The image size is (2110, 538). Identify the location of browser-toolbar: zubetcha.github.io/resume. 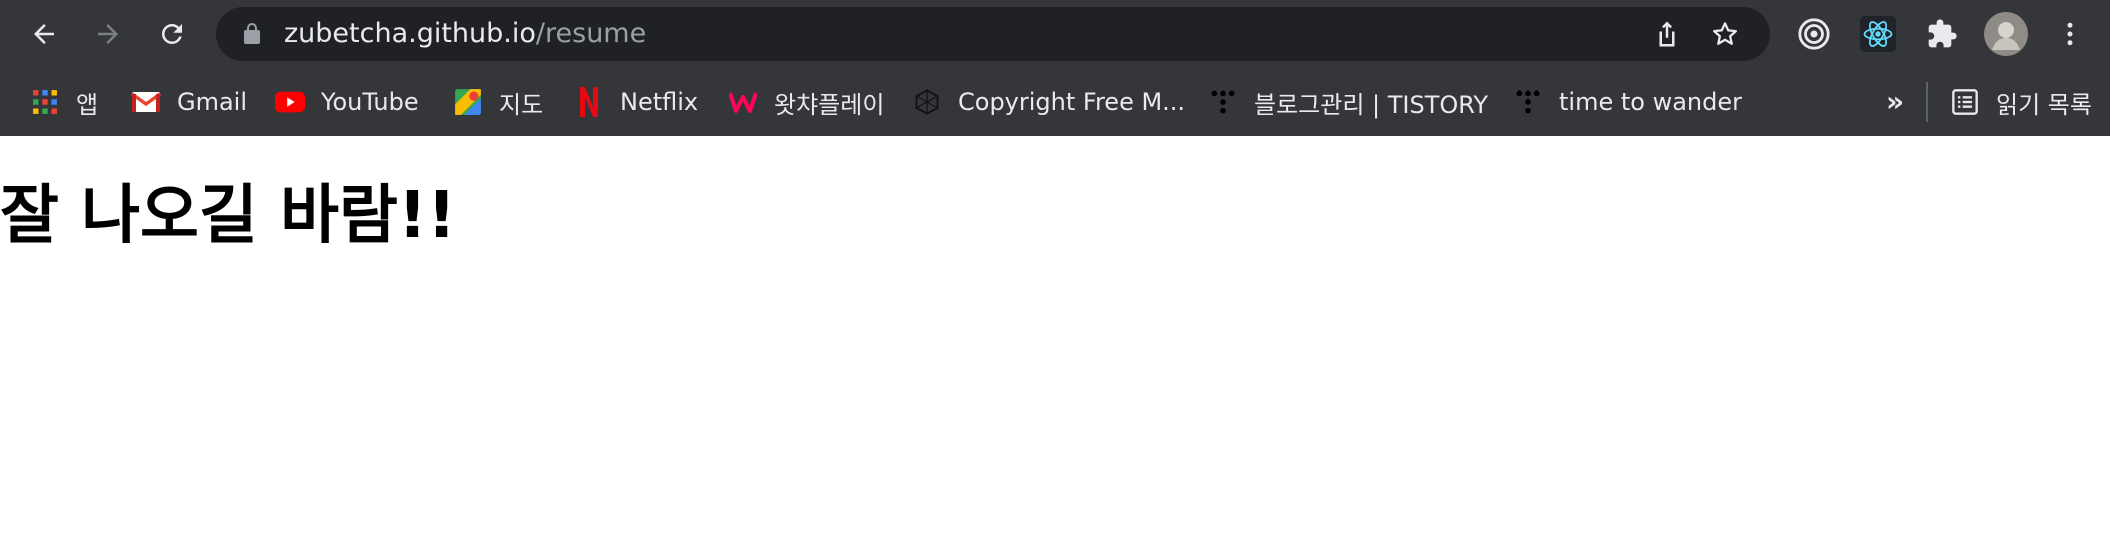
(1055, 34).